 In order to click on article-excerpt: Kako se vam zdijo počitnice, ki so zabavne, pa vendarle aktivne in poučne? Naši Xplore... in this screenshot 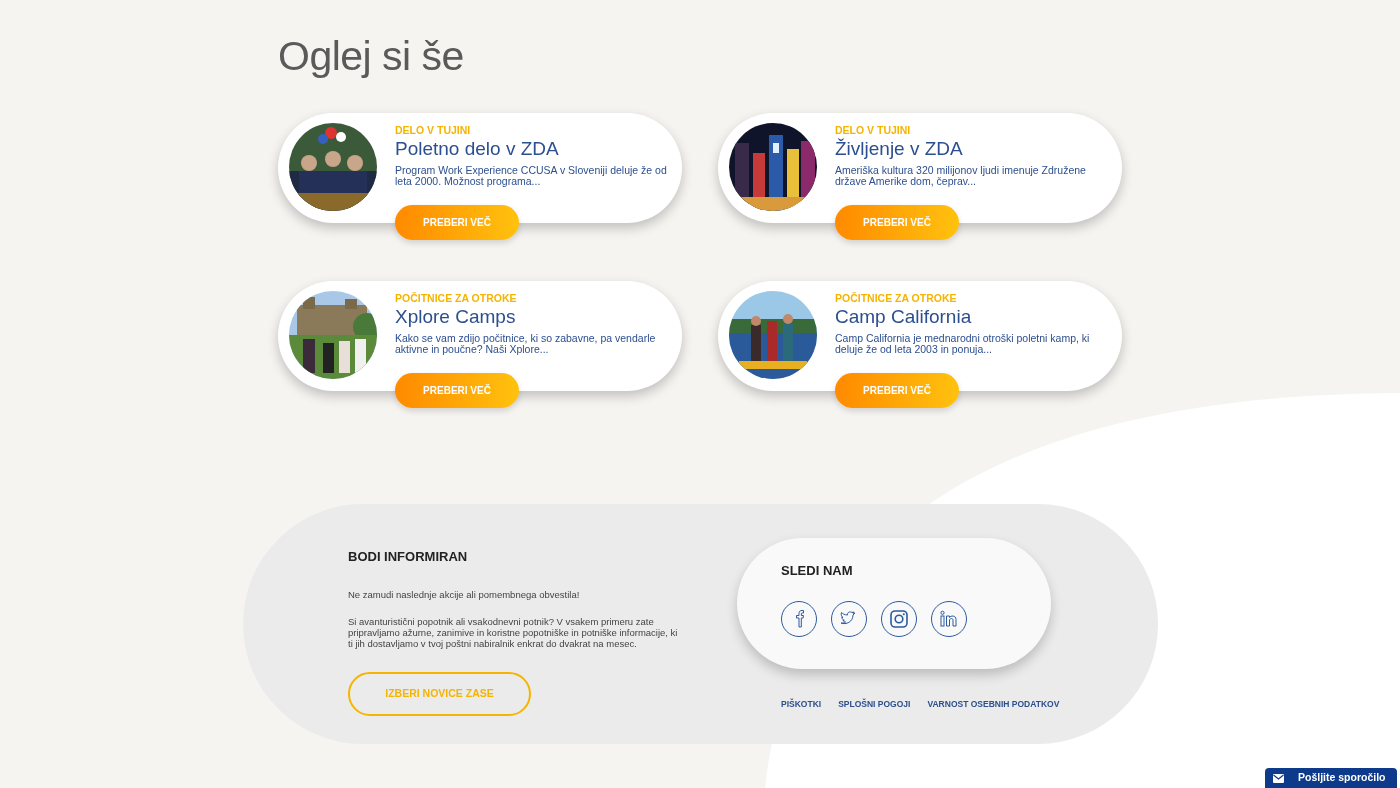, I will do `click(526, 344)`.